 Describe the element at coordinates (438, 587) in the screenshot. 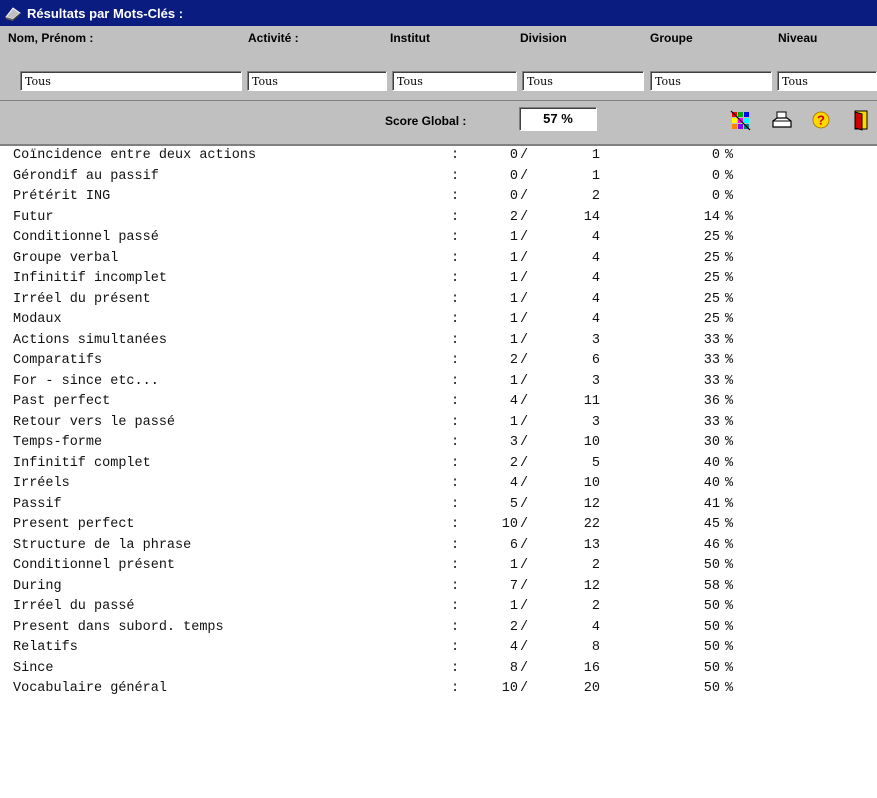

I see `result-row: During: 7/ 12 58%` at that location.